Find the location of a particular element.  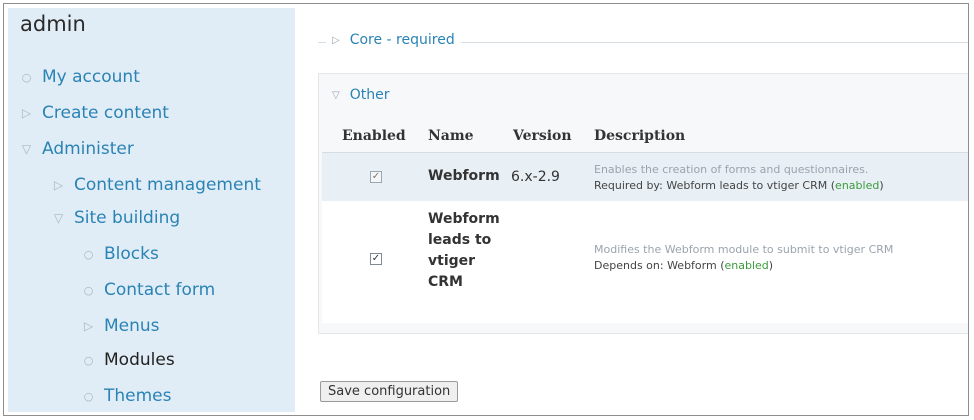

sidebar-item-themes: ○ Themes is located at coordinates (127, 396).